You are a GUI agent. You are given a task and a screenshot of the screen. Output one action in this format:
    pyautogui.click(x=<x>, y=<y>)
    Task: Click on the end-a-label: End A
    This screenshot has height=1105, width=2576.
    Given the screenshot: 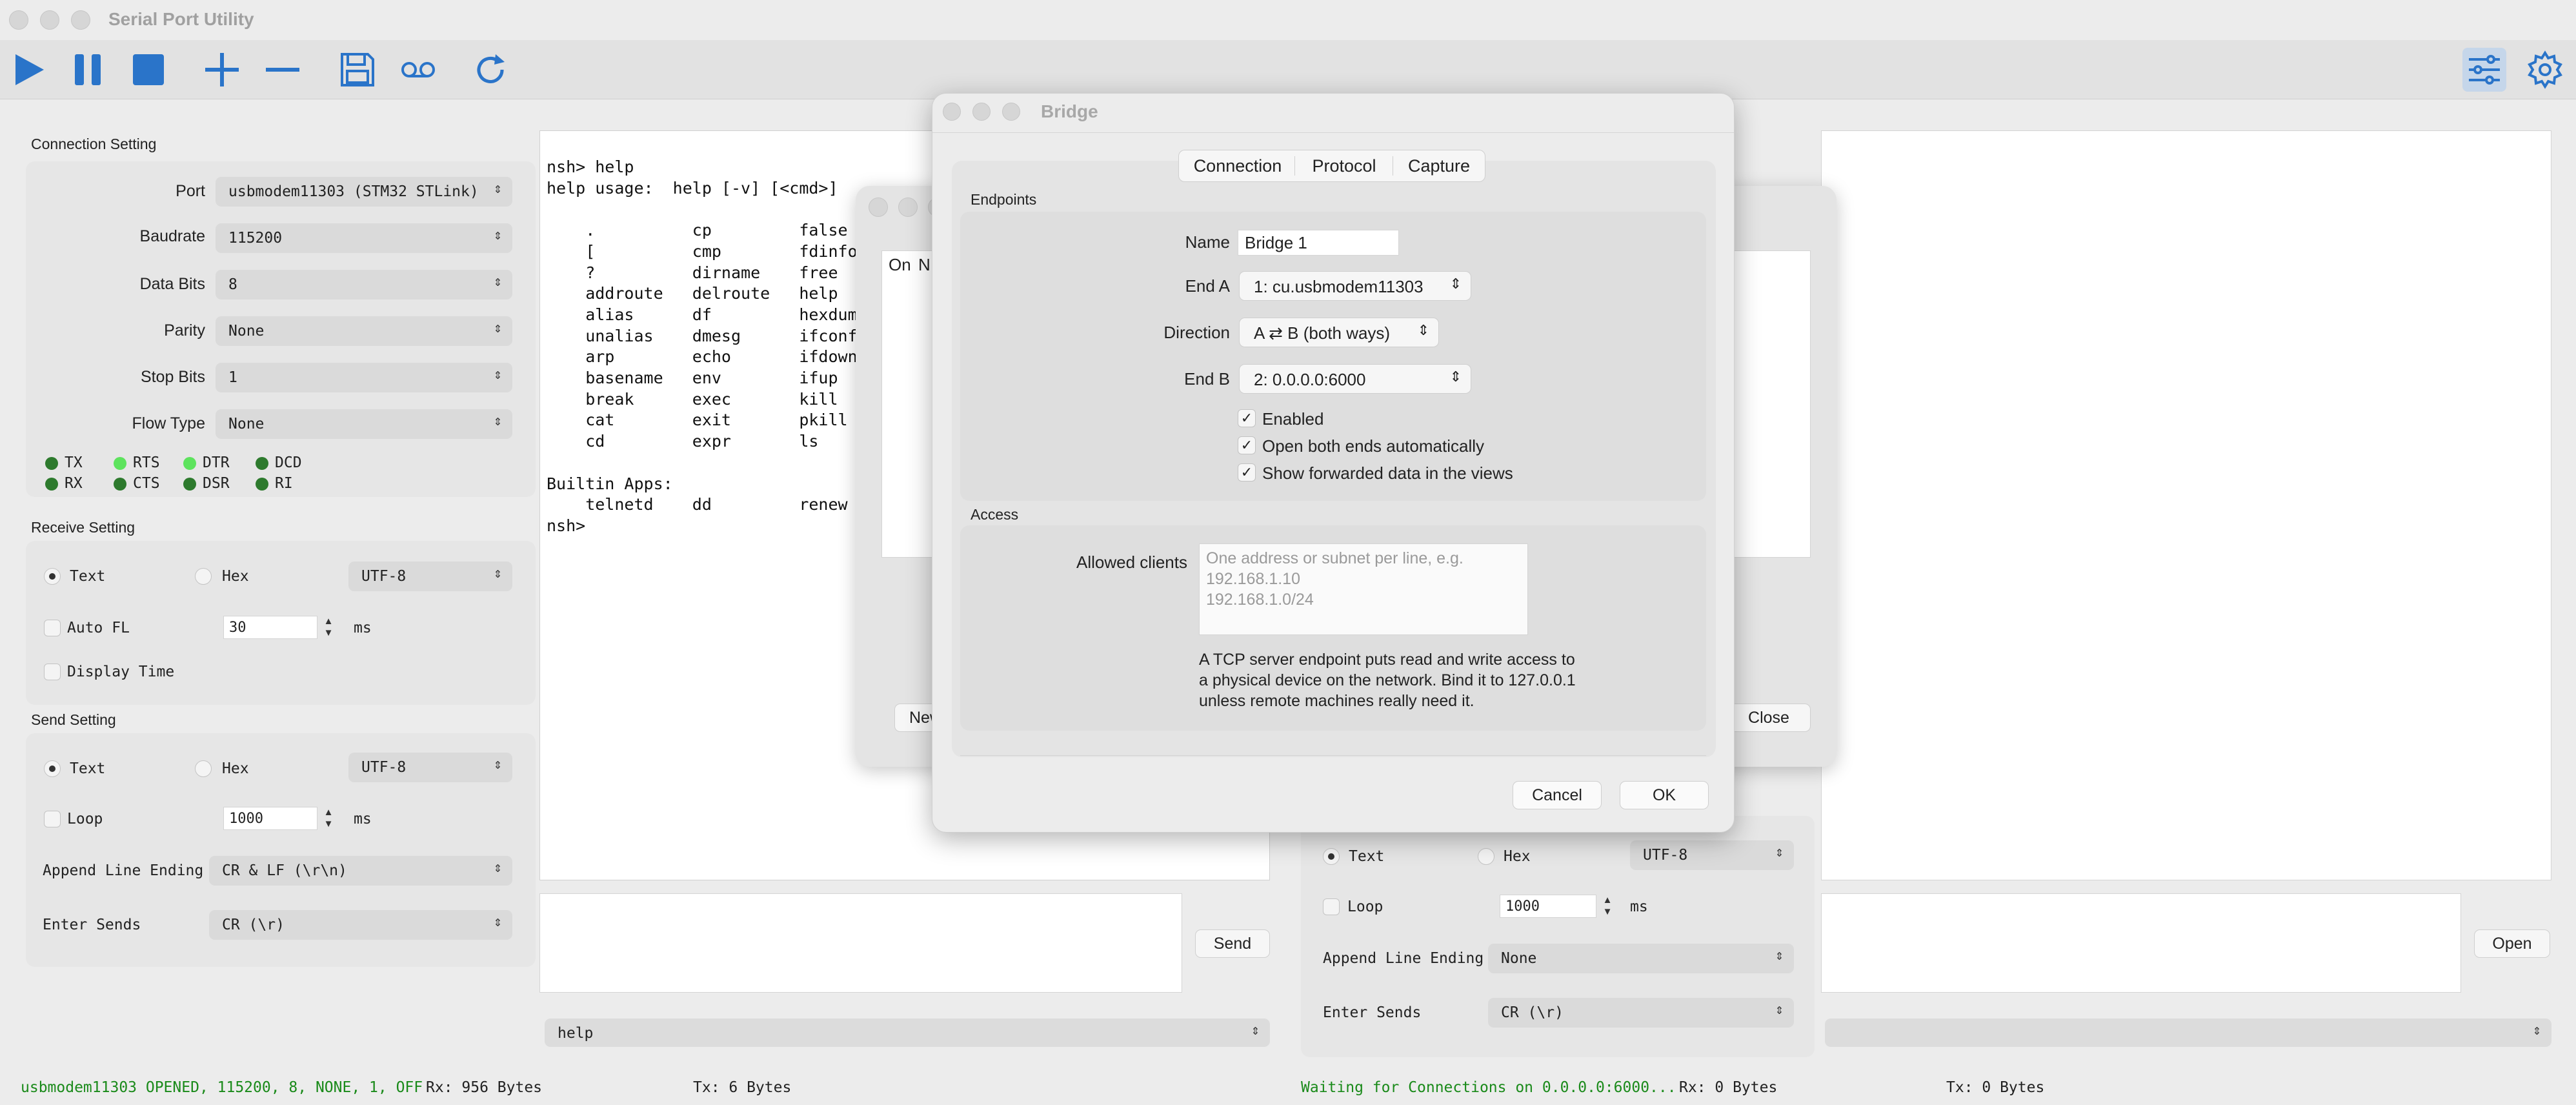 What is the action you would take?
    pyautogui.click(x=1207, y=286)
    